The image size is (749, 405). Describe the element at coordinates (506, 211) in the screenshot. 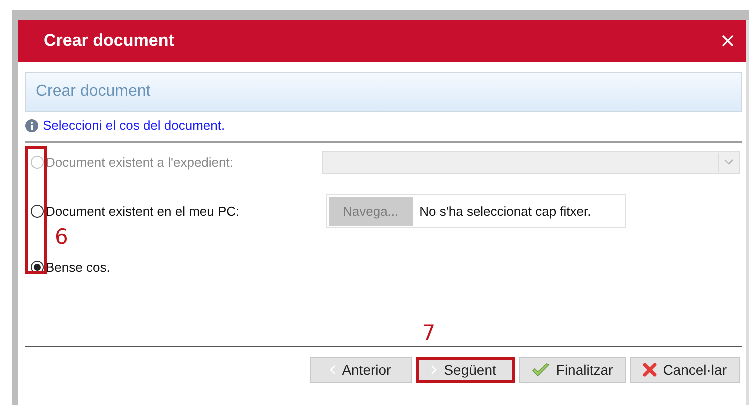

I see `file-status-text: No s'ha seleccionat cap fitxer.` at that location.